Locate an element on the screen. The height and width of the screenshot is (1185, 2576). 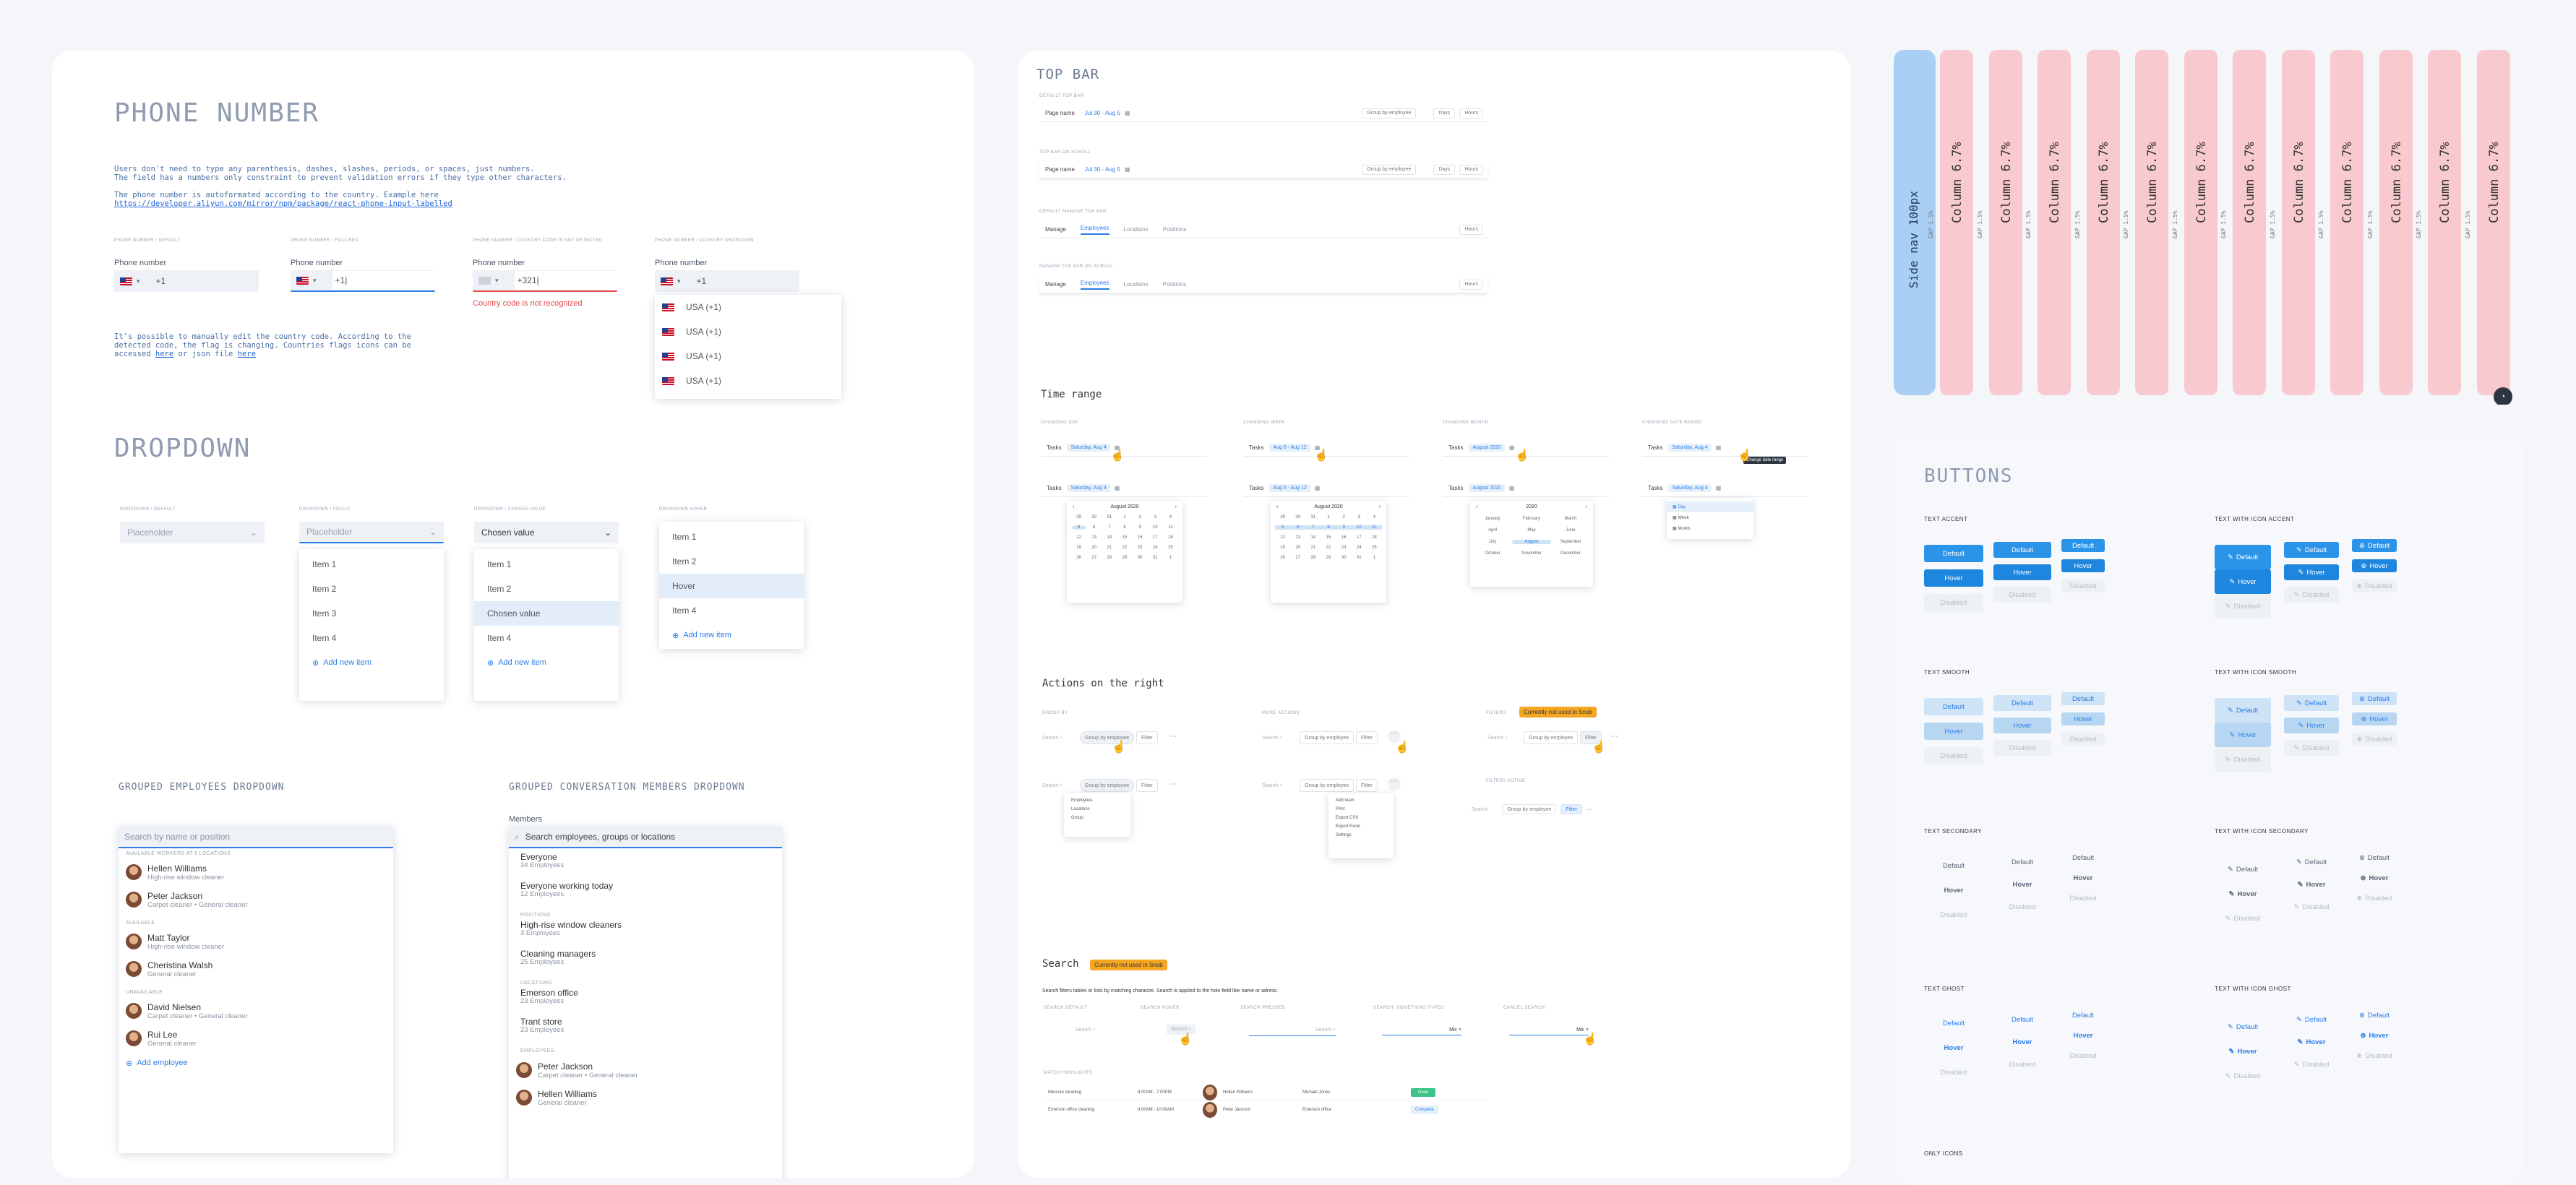
tab-employees: Employees is located at coordinates (1094, 285).